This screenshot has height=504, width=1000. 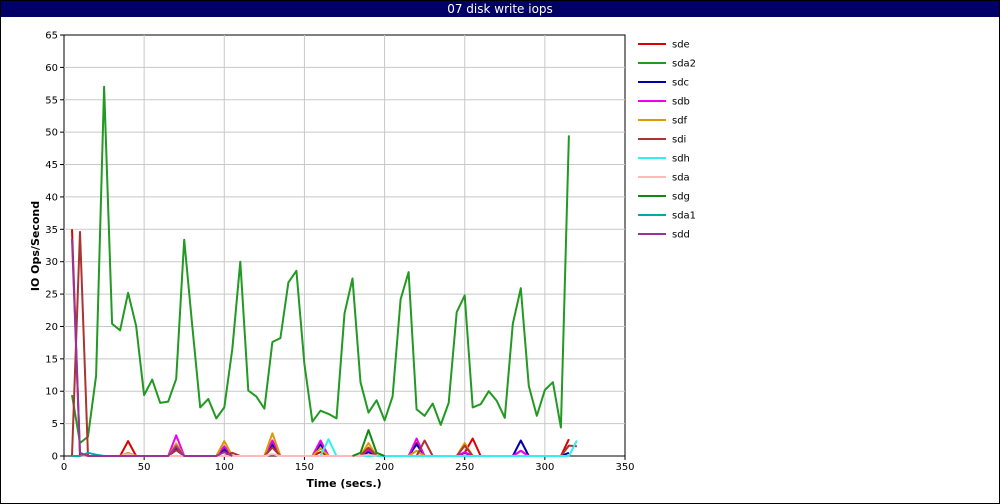 I want to click on legend-label-sdg: sdg, so click(x=681, y=197).